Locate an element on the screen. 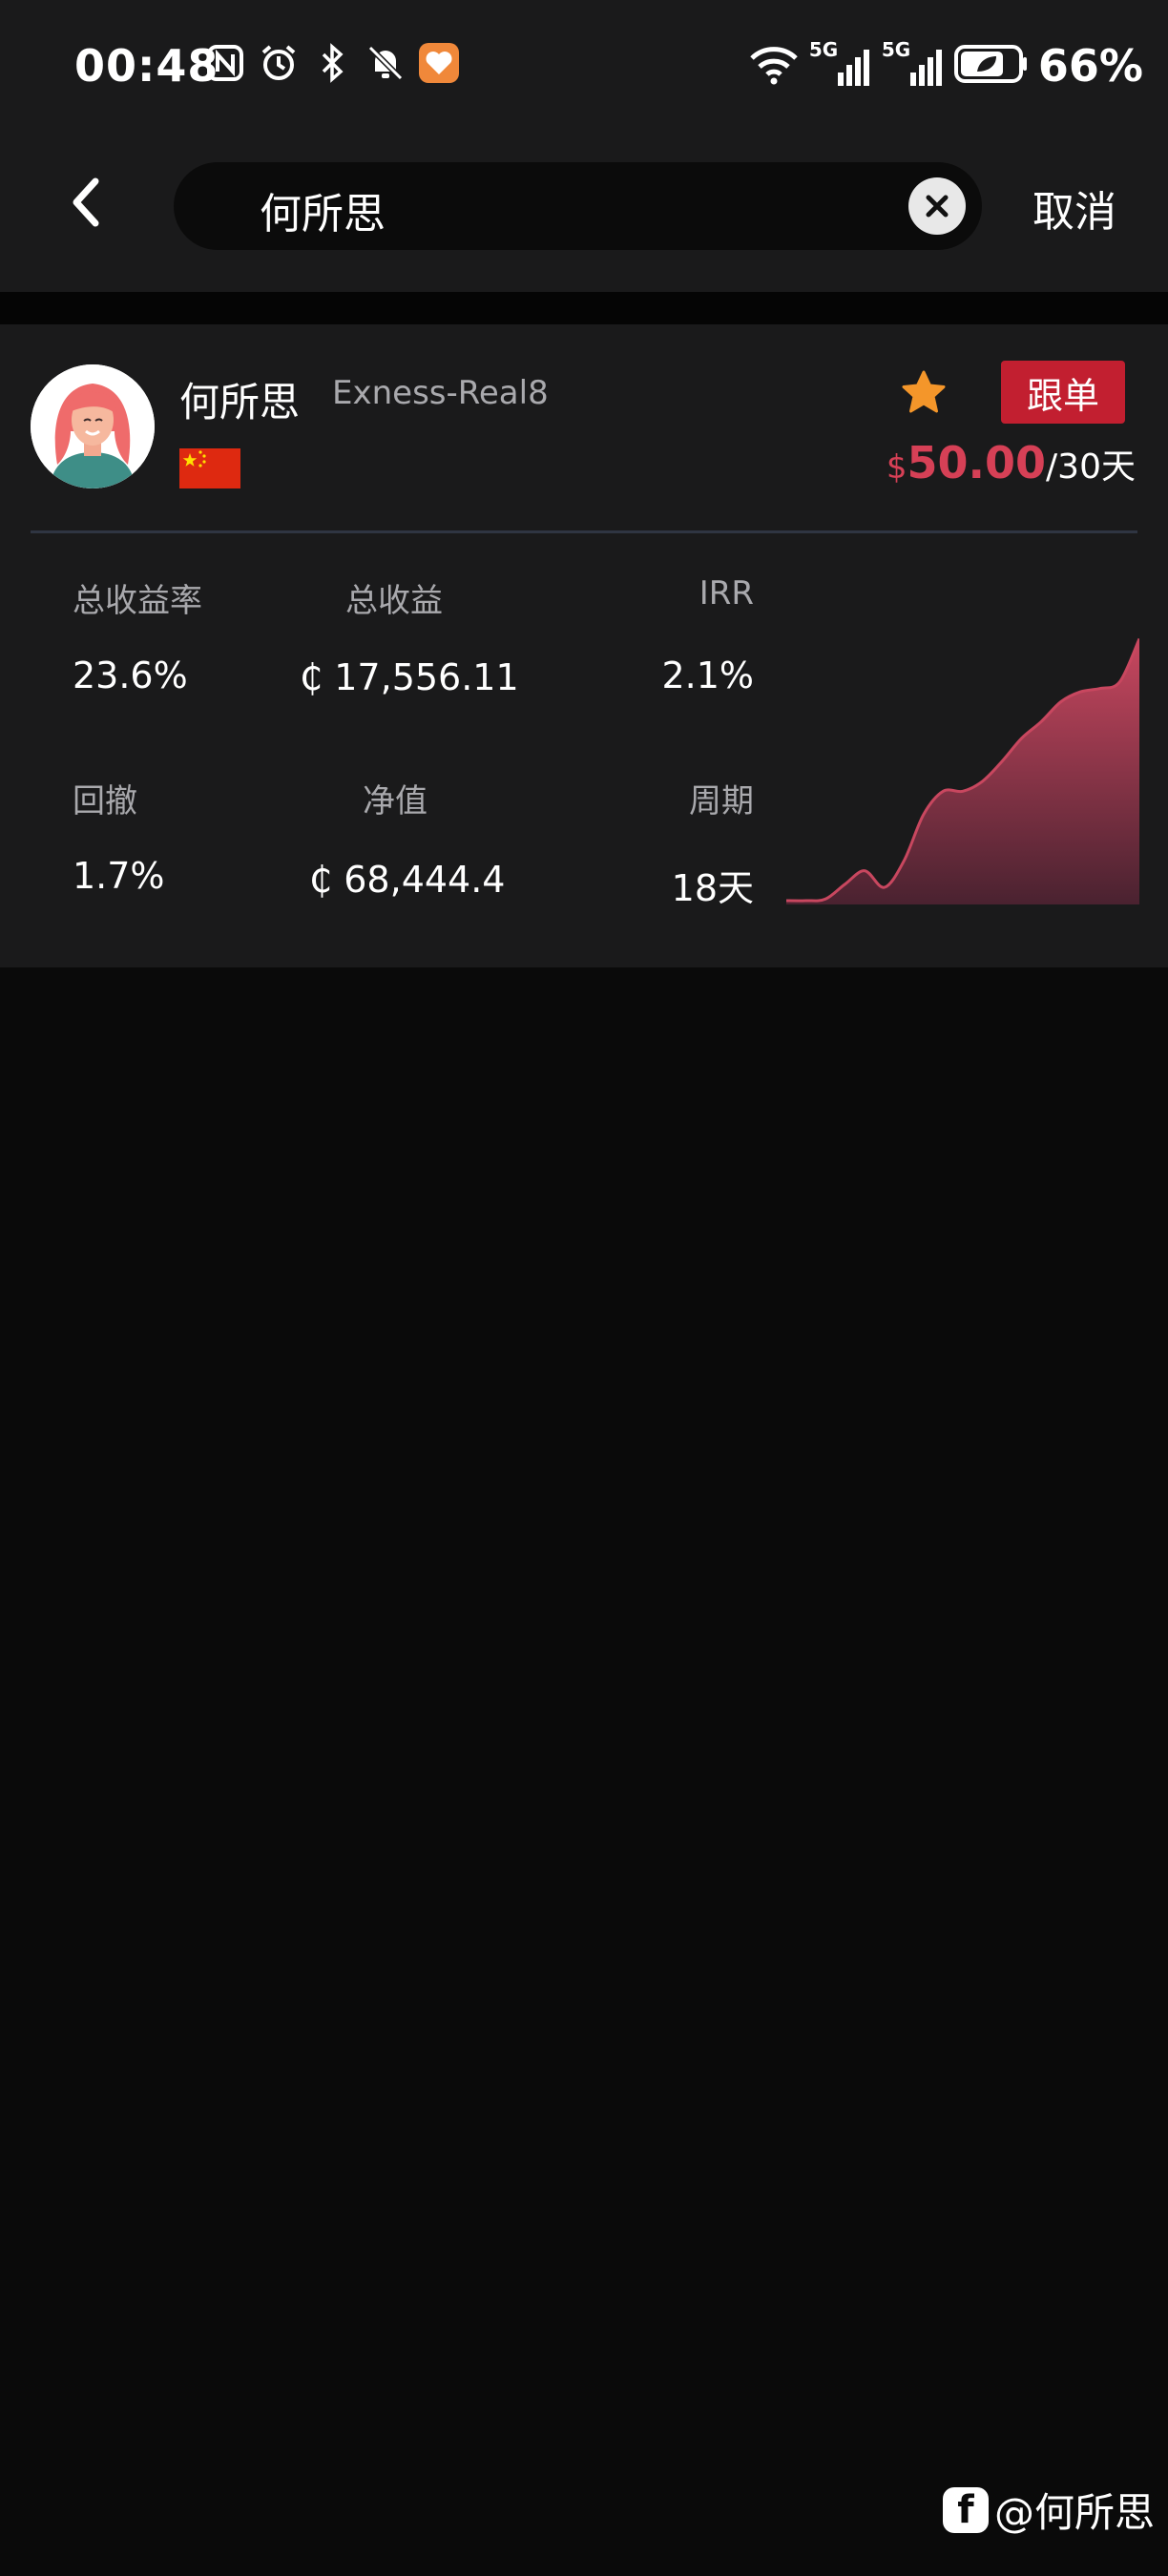  close-icon is located at coordinates (937, 206).